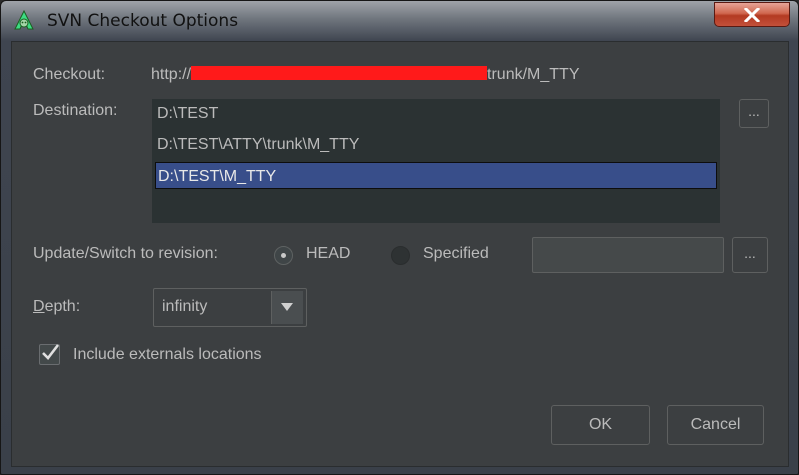 The height and width of the screenshot is (475, 799). What do you see at coordinates (283, 255) in the screenshot?
I see `head-radio` at bounding box center [283, 255].